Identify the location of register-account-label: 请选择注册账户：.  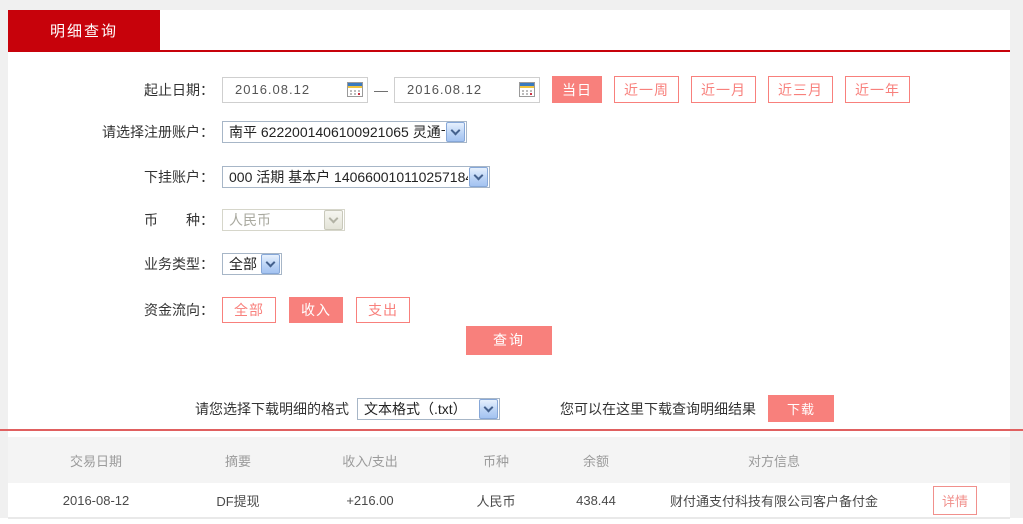
(158, 132).